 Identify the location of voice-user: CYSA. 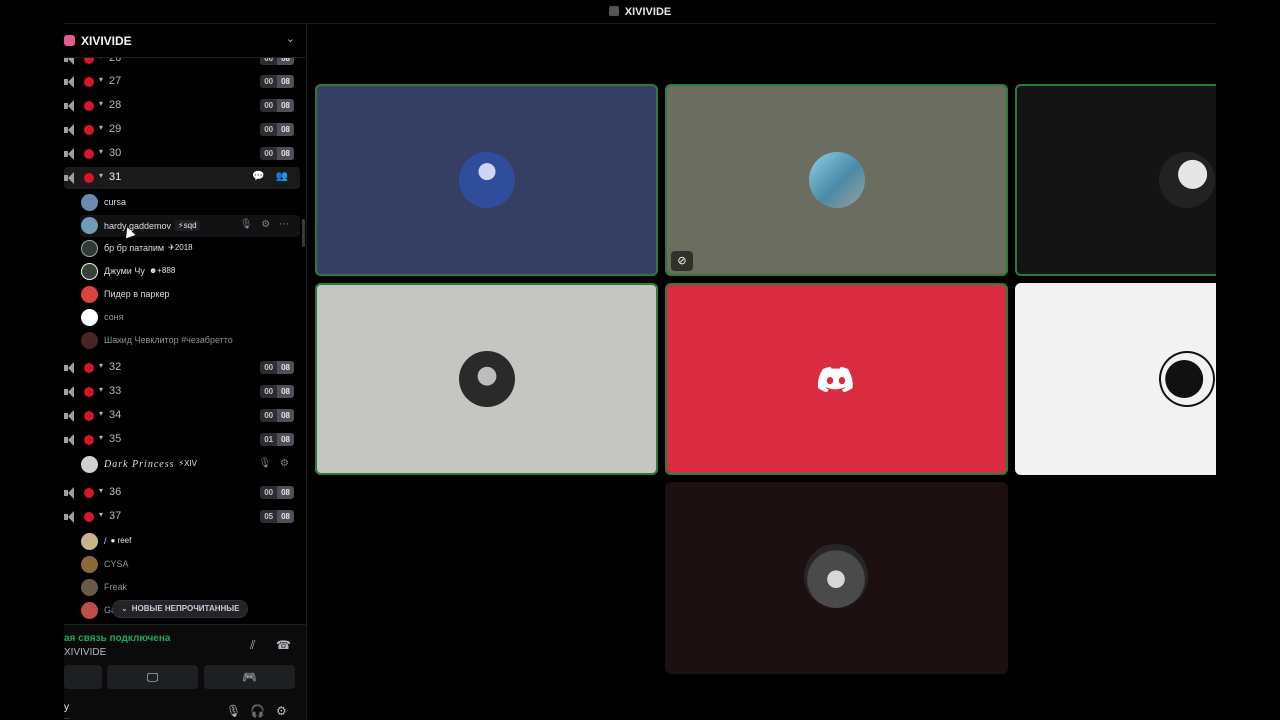
(190, 565).